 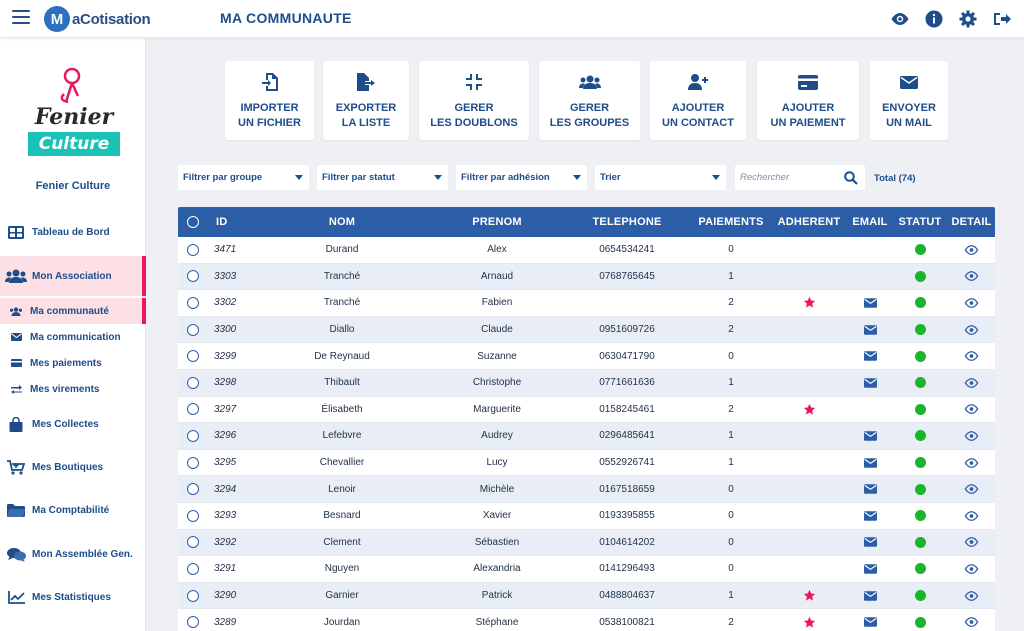 I want to click on cell-email, so click(x=870, y=569).